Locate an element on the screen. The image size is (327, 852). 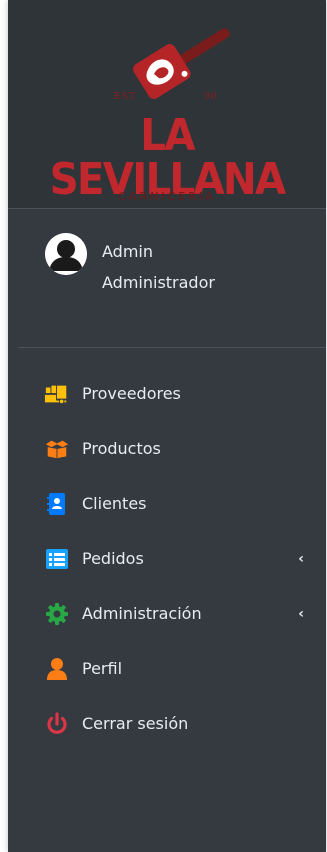
sidebar-item-administracion: Administración ‹ is located at coordinates (167, 613).